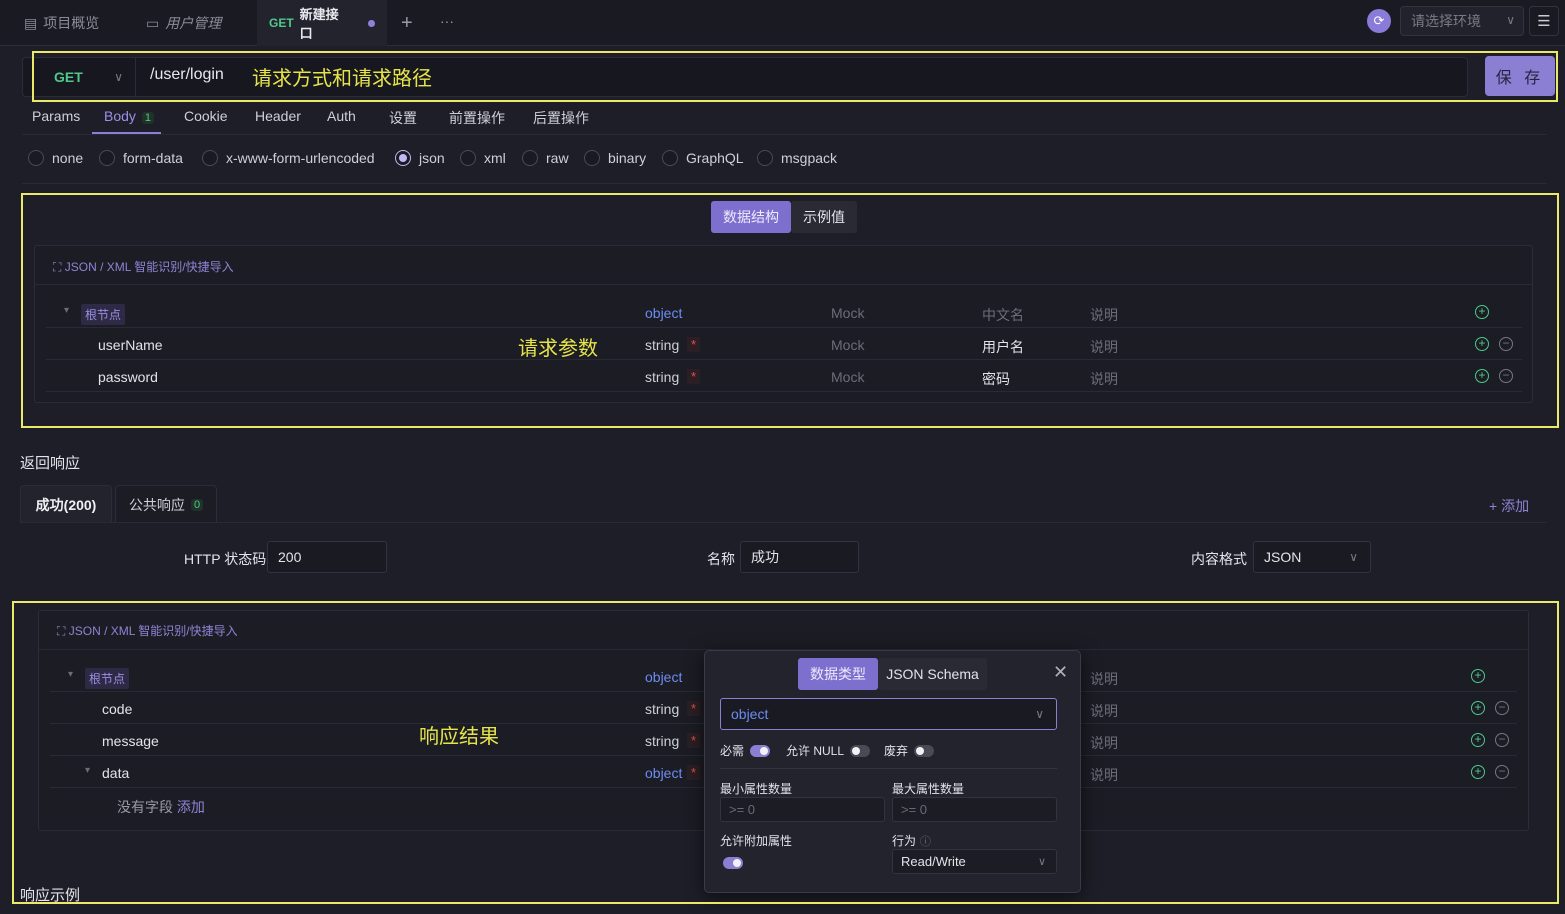 This screenshot has height=914, width=1565. What do you see at coordinates (932, 674) in the screenshot?
I see `tab-json-schema: JSON Schema` at bounding box center [932, 674].